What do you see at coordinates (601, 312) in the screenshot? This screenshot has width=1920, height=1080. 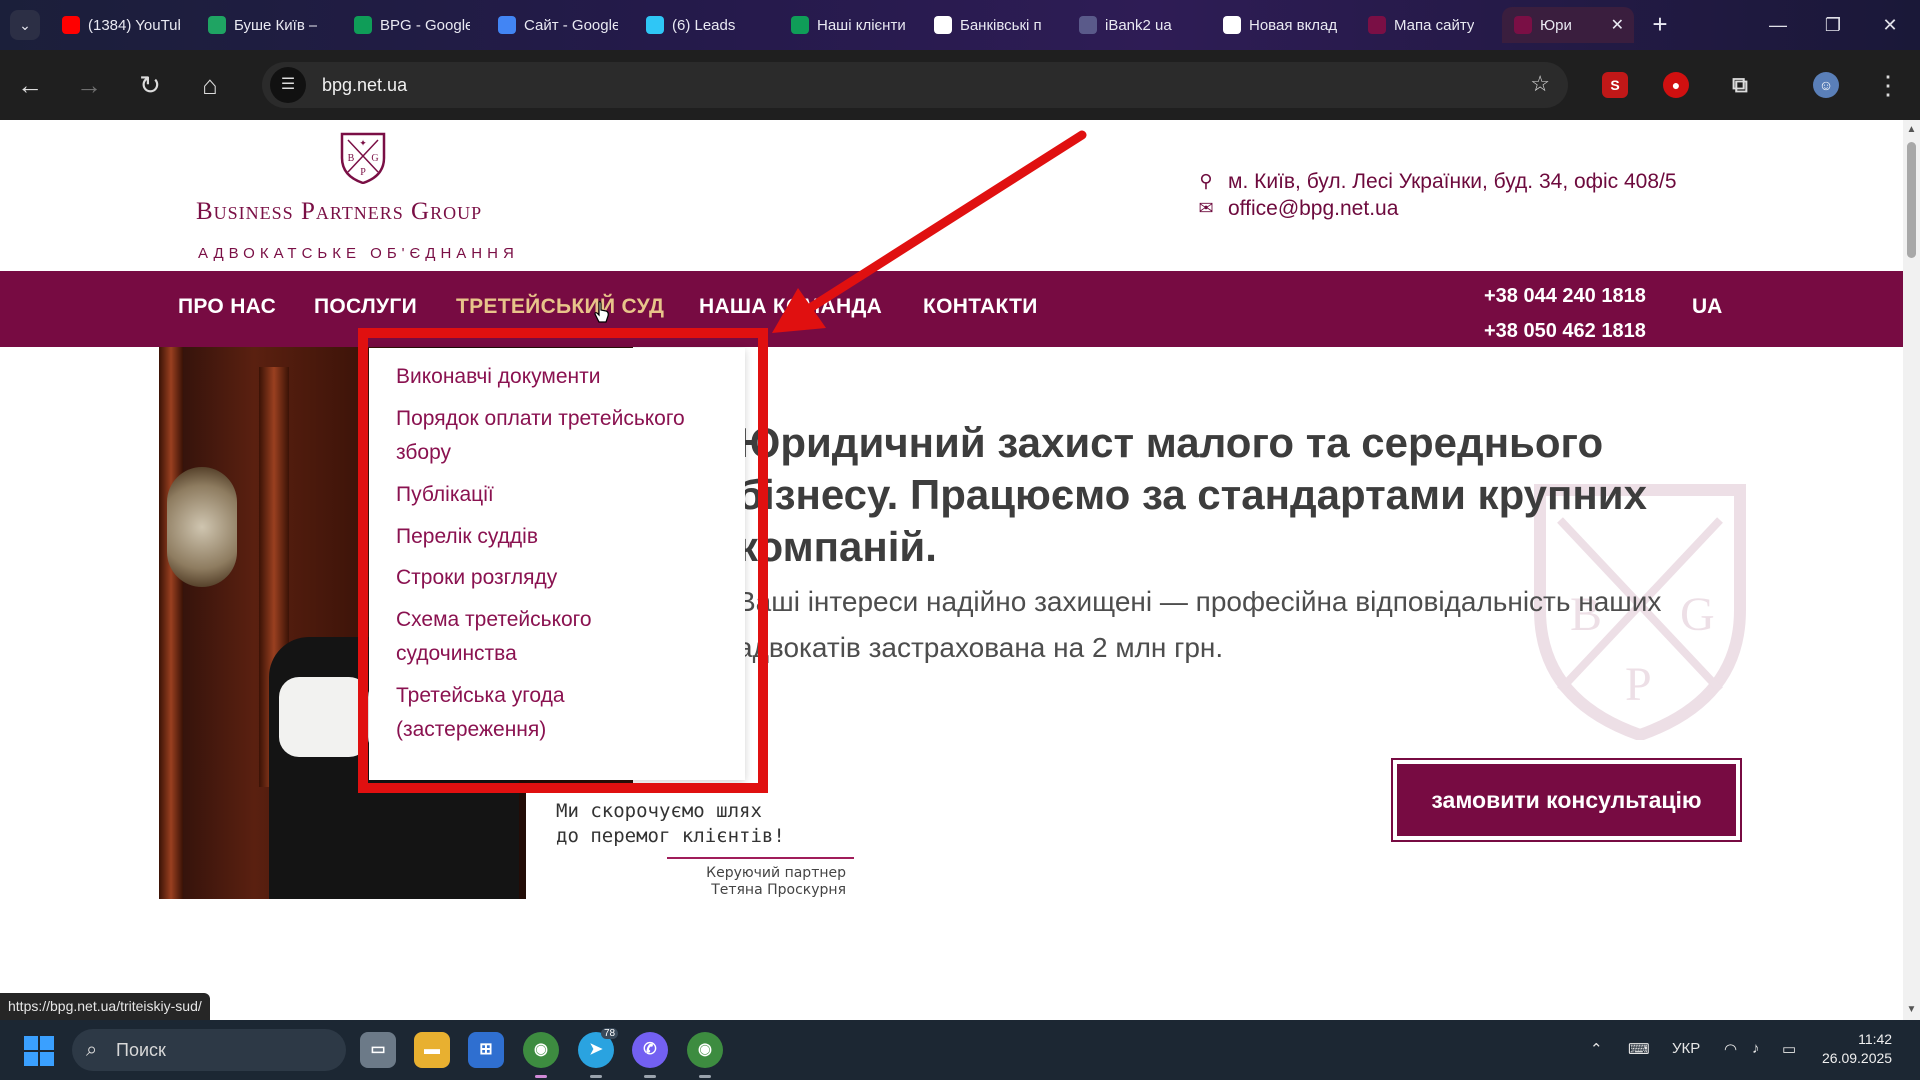 I see `mouse-hand-cursor-icon` at bounding box center [601, 312].